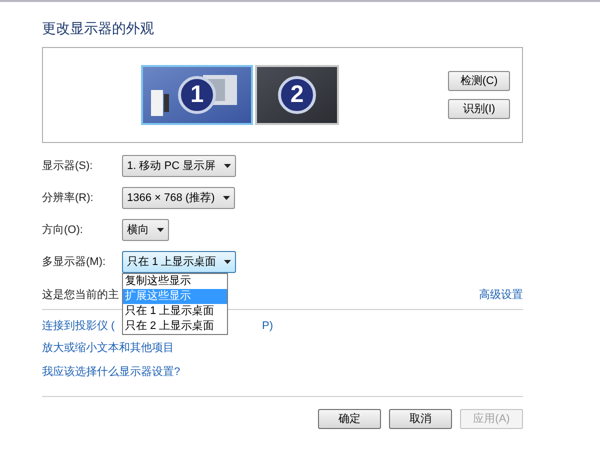 This screenshot has width=600, height=470. Describe the element at coordinates (501, 295) in the screenshot. I see `advanced-settings-link: 高级设置` at that location.